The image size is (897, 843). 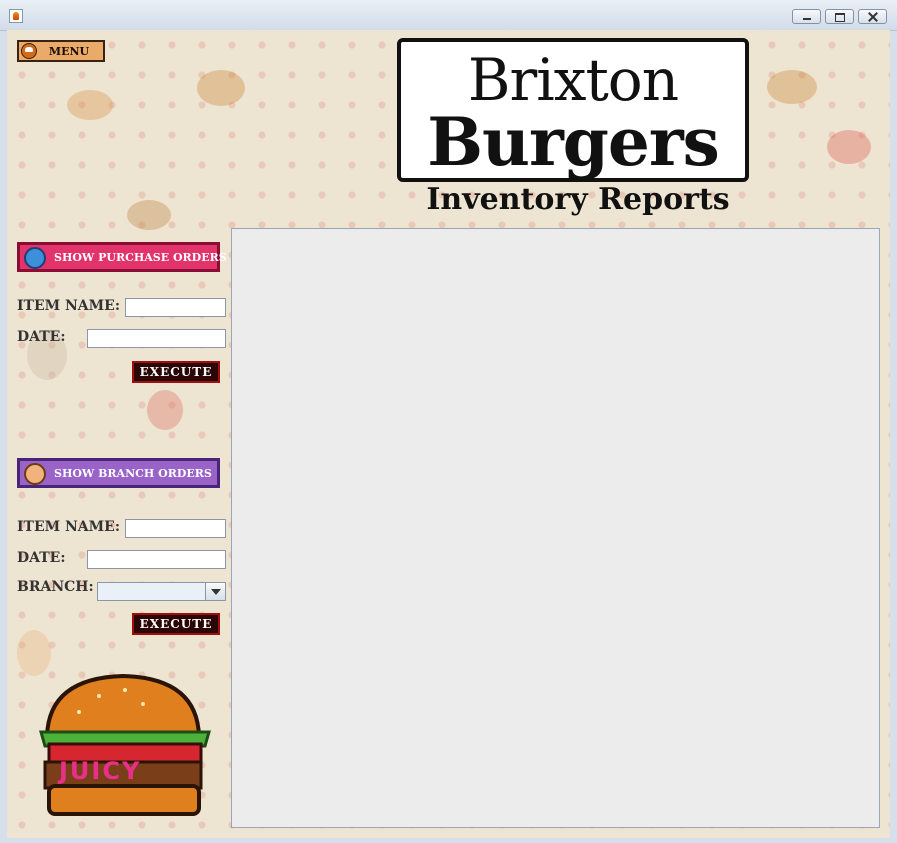 What do you see at coordinates (35, 474) in the screenshot?
I see `branch-staff-icon` at bounding box center [35, 474].